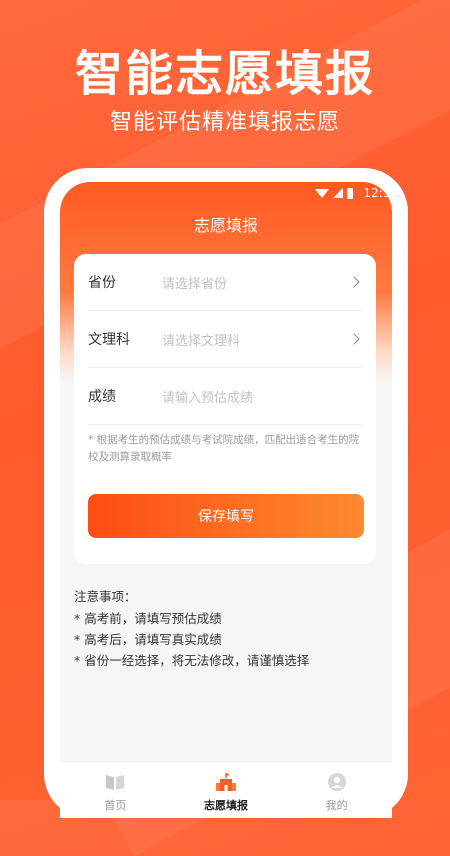 This screenshot has width=450, height=856. Describe the element at coordinates (224, 122) in the screenshot. I see `promo-subtitle: 智能评估精准填报志愿` at that location.